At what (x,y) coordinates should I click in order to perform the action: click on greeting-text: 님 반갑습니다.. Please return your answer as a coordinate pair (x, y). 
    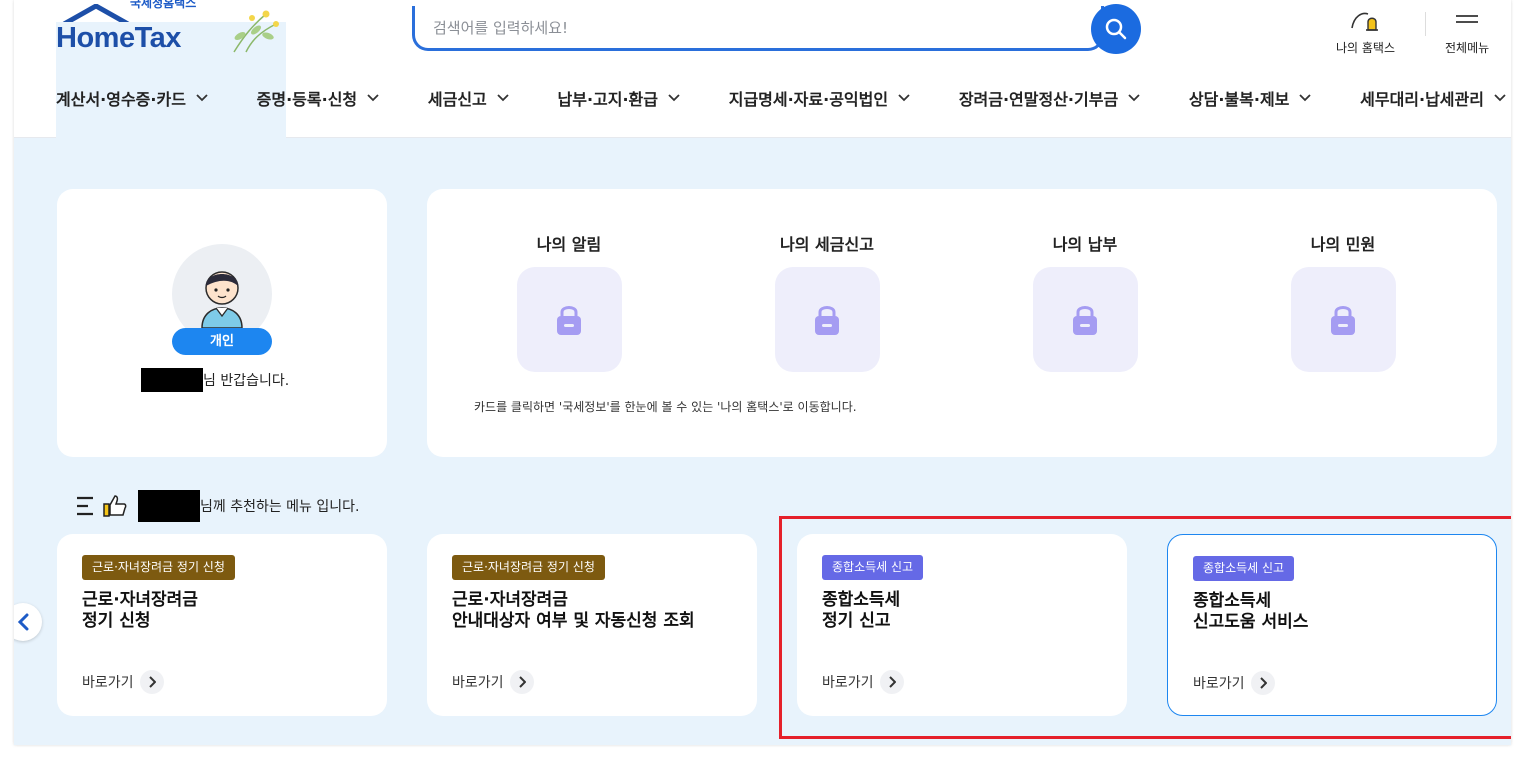
    Looking at the image, I should click on (215, 380).